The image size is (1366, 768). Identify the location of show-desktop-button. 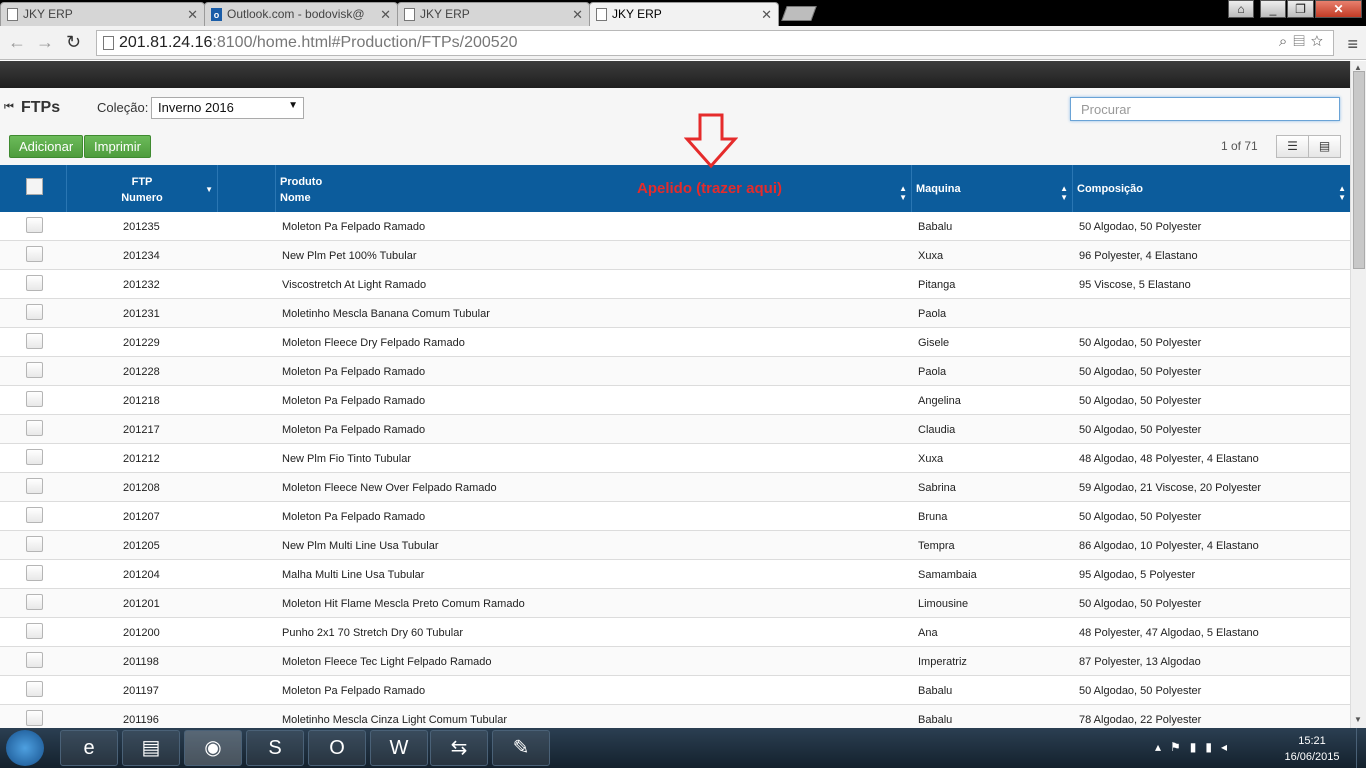
(1361, 748).